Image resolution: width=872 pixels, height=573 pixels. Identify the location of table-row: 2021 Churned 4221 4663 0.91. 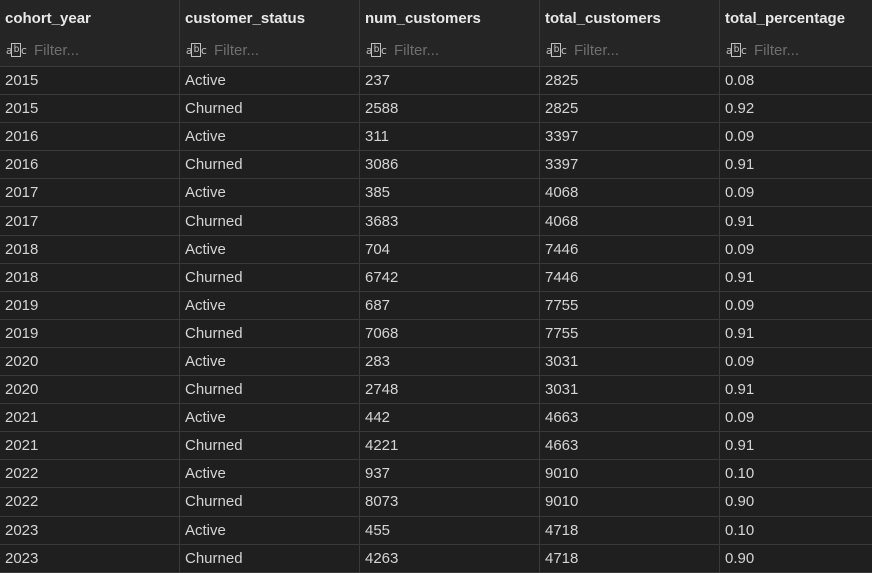
(436, 446).